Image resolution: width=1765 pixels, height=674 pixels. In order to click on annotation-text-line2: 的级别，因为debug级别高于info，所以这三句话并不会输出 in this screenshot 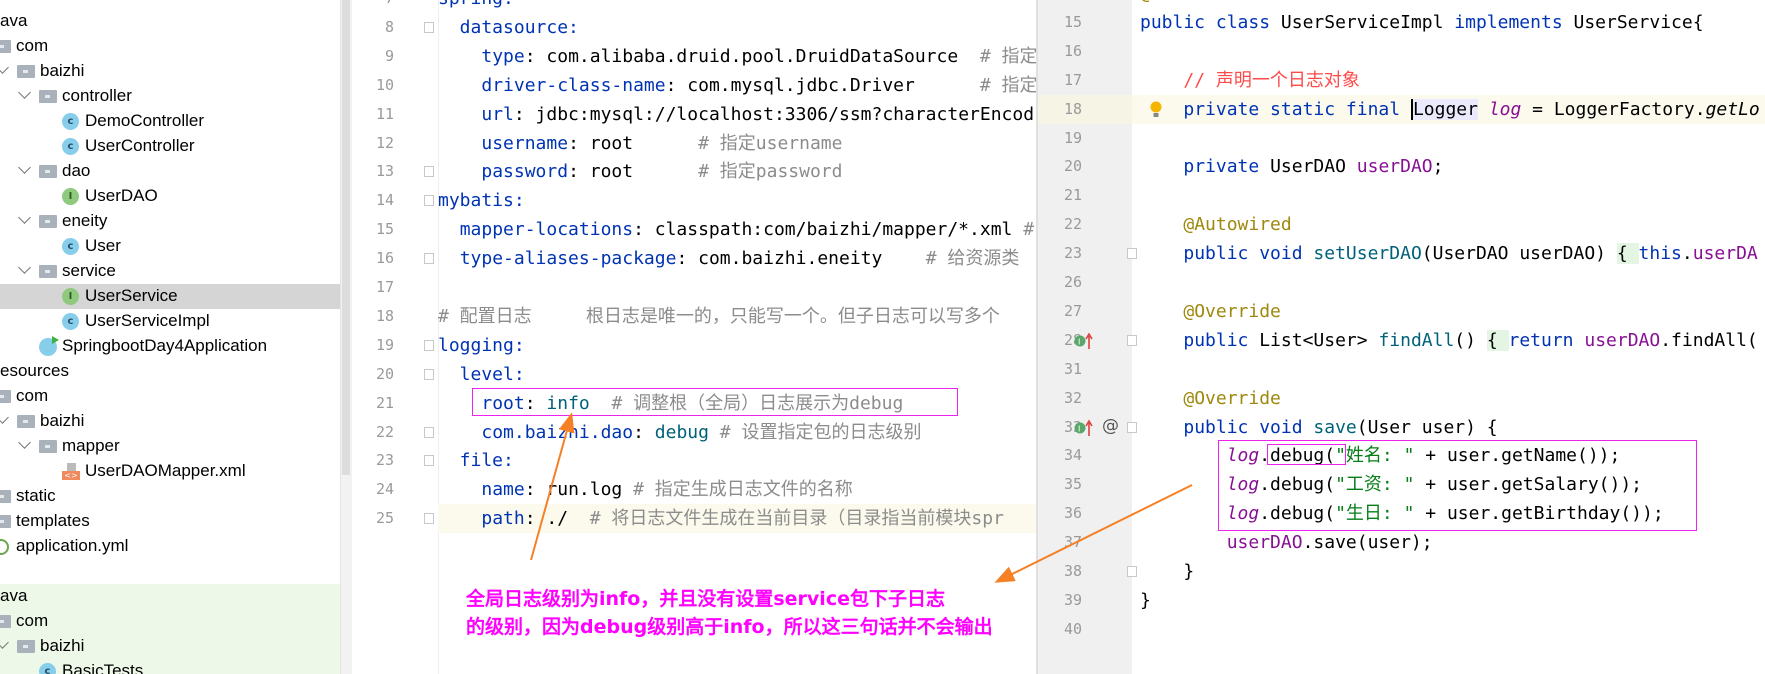, I will do `click(729, 627)`.